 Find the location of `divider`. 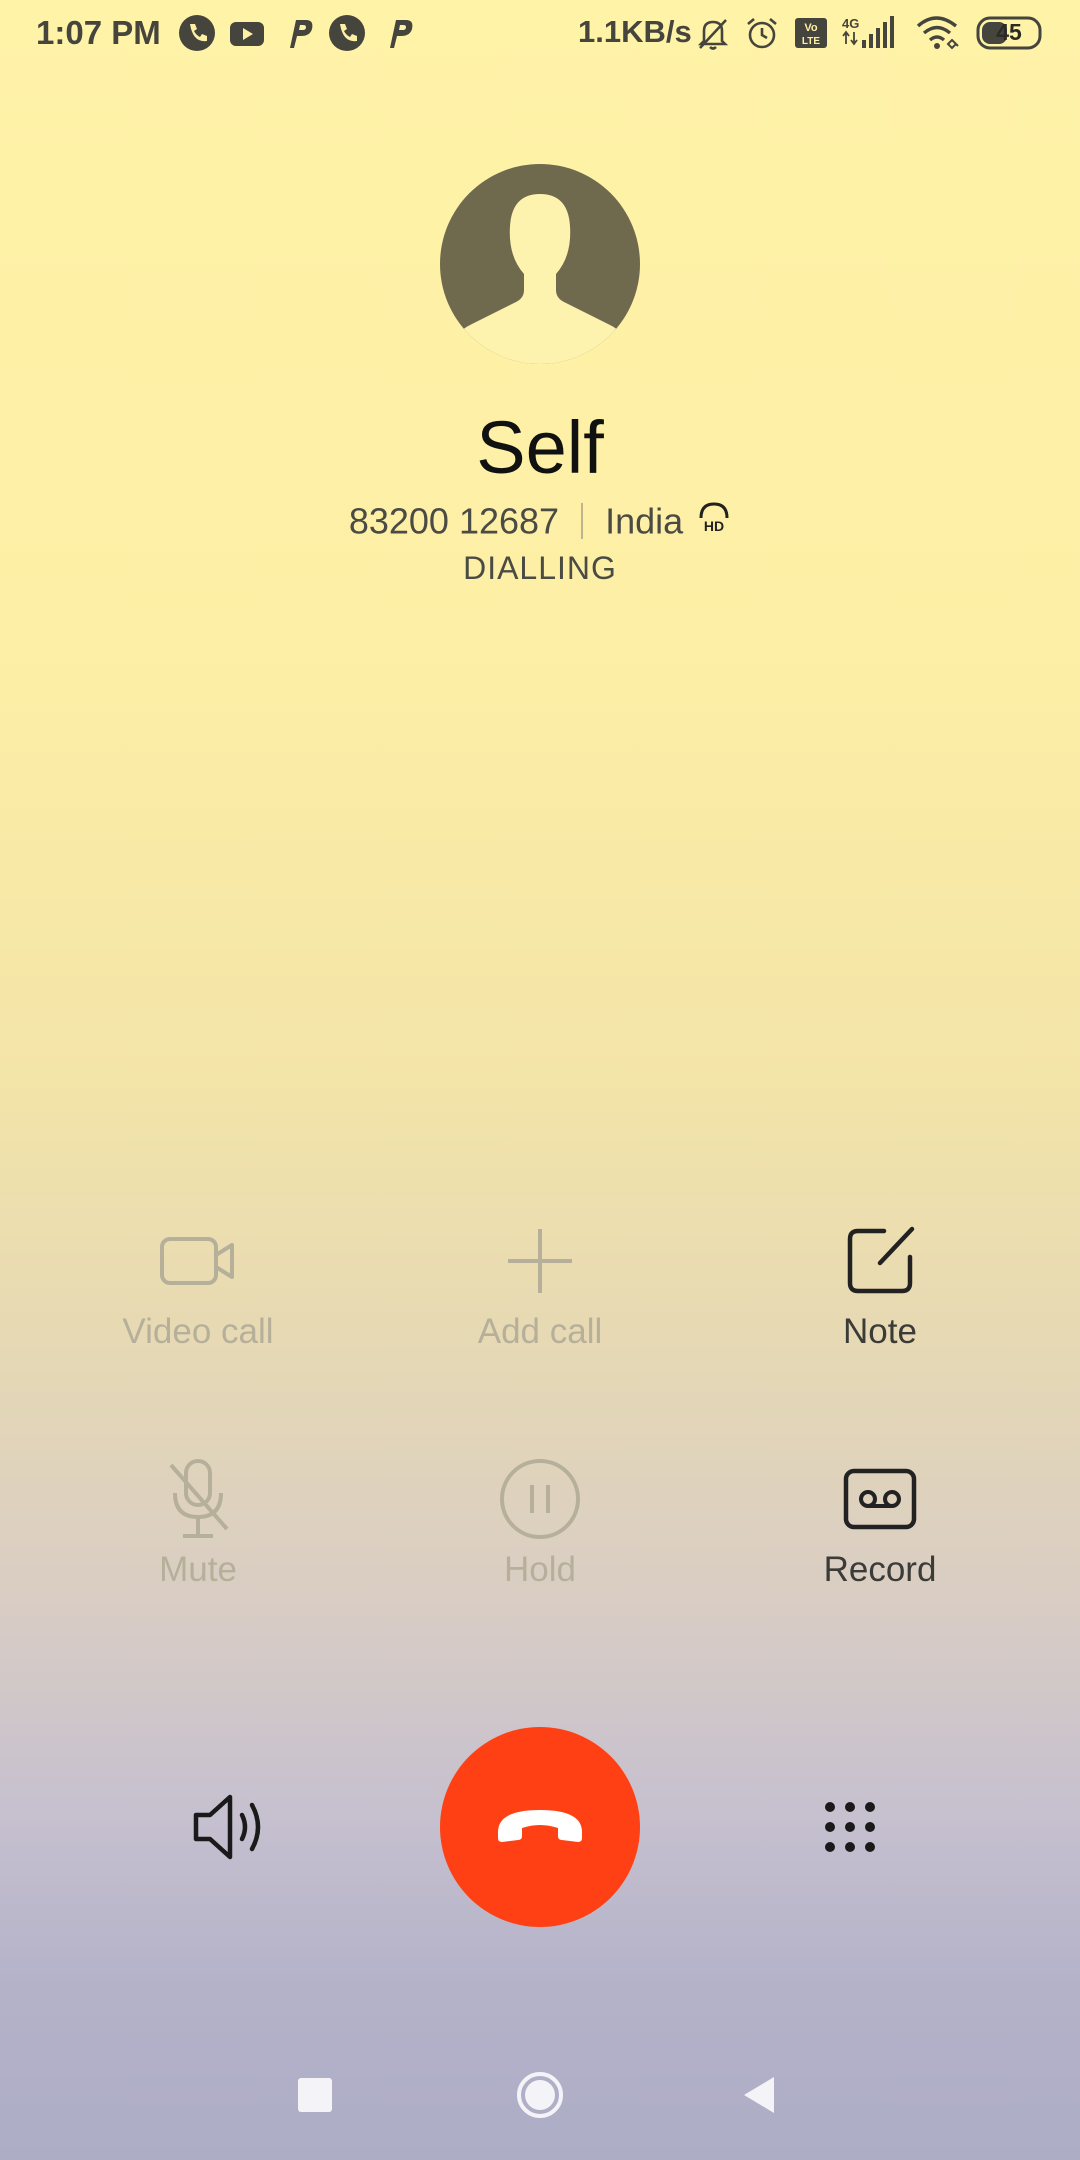

divider is located at coordinates (582, 521).